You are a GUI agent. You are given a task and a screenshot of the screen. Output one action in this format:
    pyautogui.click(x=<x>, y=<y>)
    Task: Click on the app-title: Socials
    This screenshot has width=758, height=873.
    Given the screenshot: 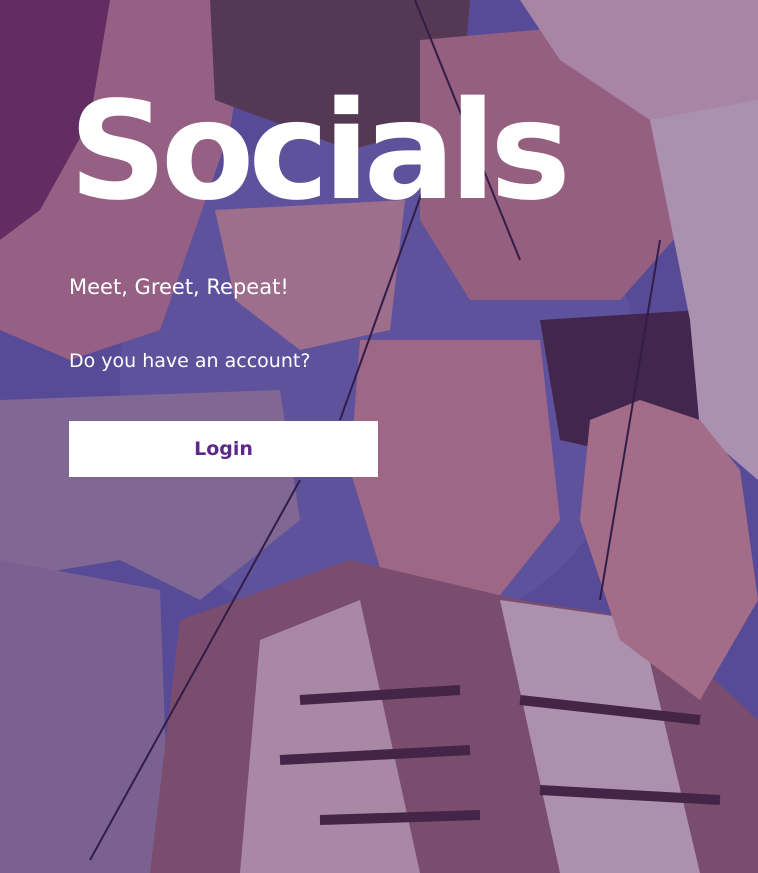 What is the action you would take?
    pyautogui.click(x=320, y=152)
    